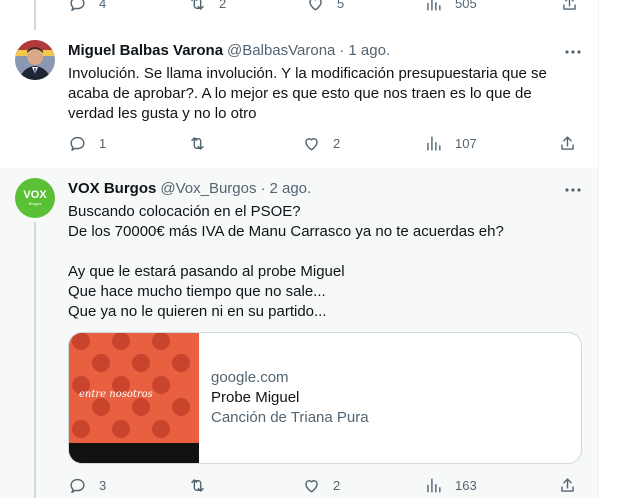  Describe the element at coordinates (103, 5) in the screenshot. I see `top-reply-count: 4` at that location.